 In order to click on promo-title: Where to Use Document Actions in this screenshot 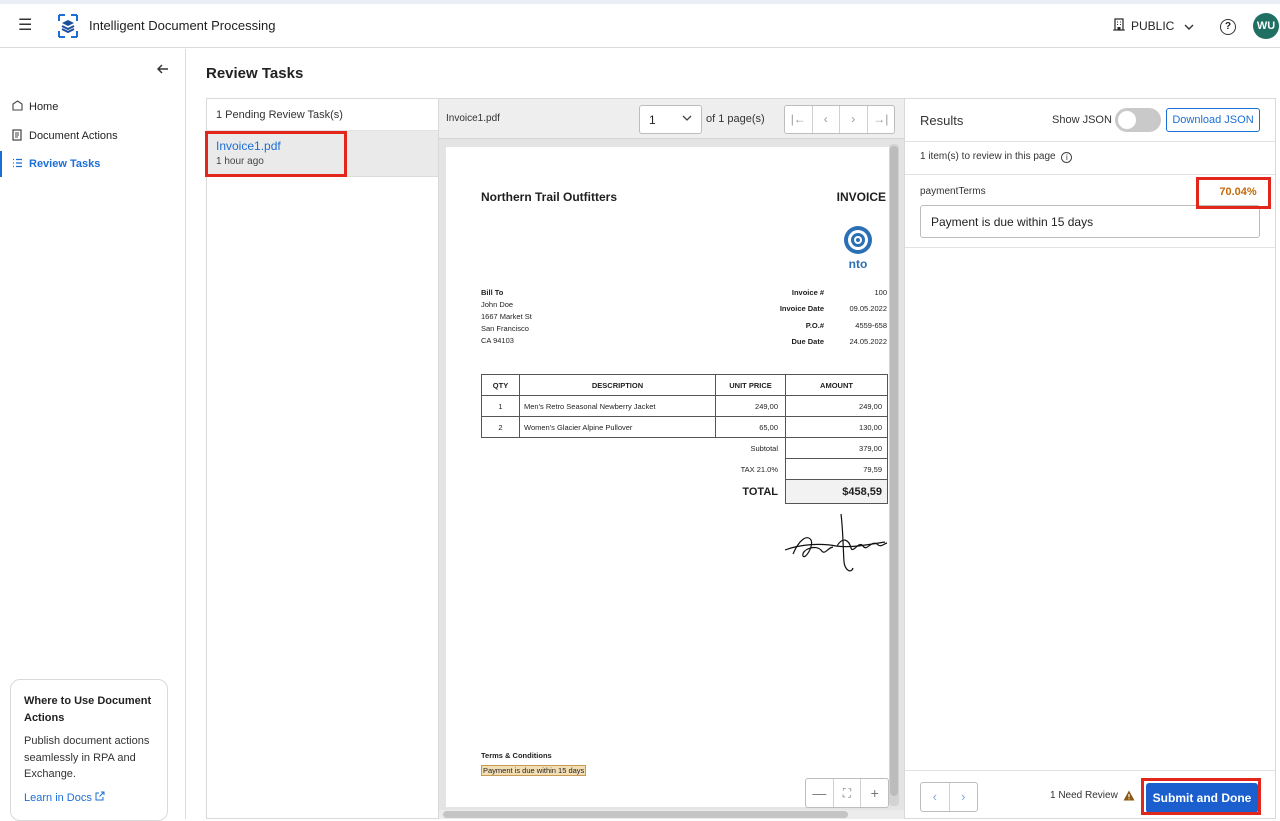, I will do `click(88, 709)`.